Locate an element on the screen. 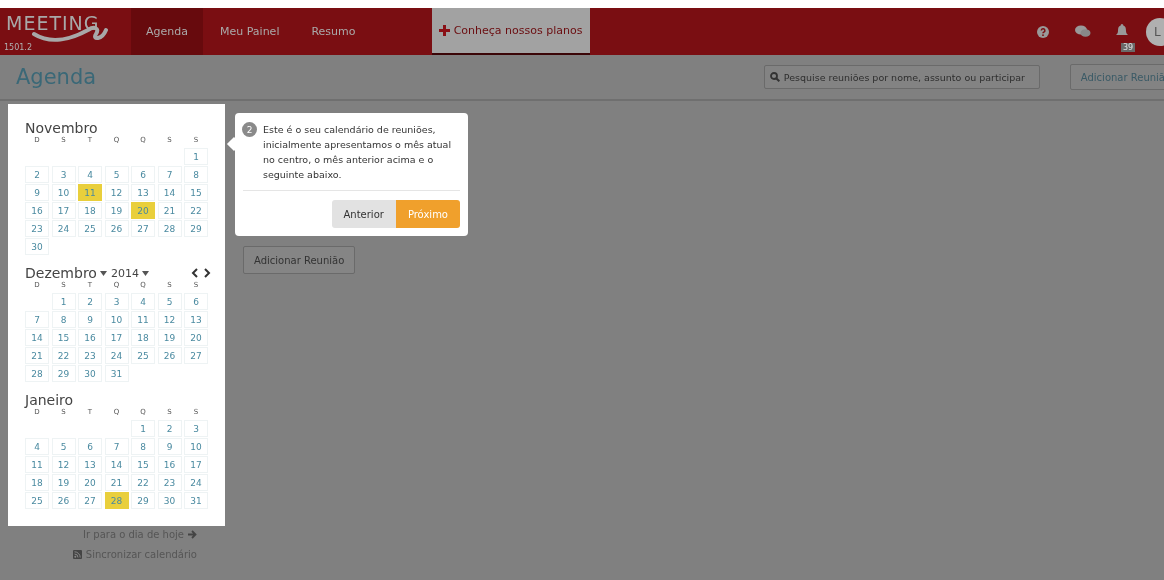 The image size is (1164, 580). search-field: Pesquise reuniões por nome, assunto ou participar is located at coordinates (901, 77).